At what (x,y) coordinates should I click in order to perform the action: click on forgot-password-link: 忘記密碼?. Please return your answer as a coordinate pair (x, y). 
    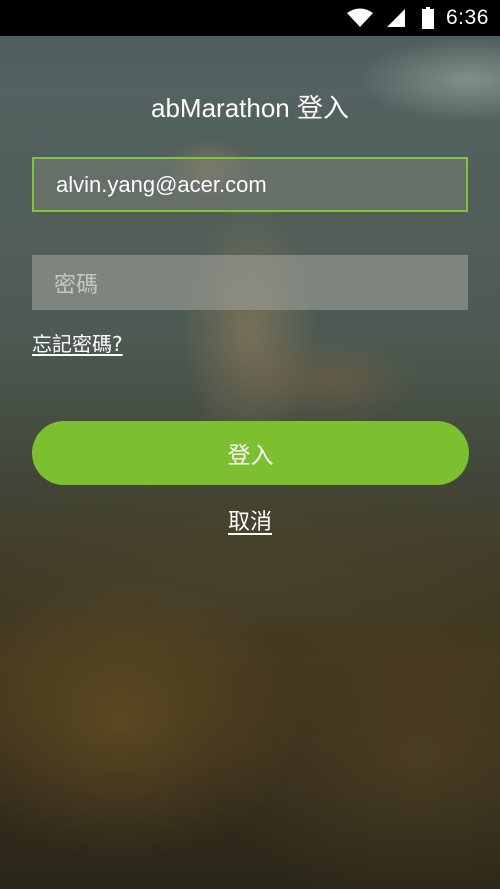
    Looking at the image, I should click on (77, 342).